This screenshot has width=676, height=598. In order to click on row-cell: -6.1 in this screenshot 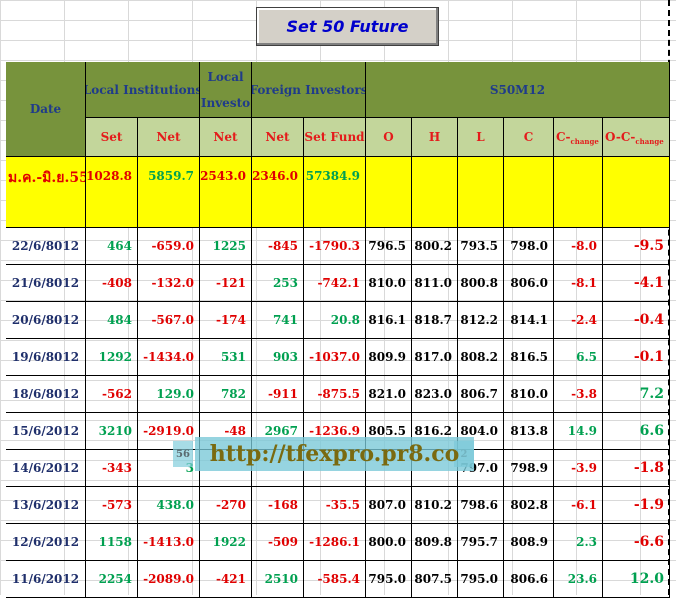, I will do `click(578, 505)`.